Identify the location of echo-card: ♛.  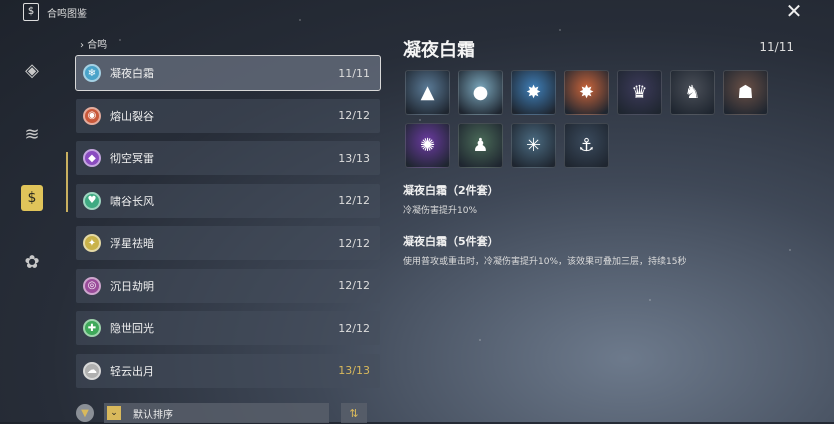
(639, 92).